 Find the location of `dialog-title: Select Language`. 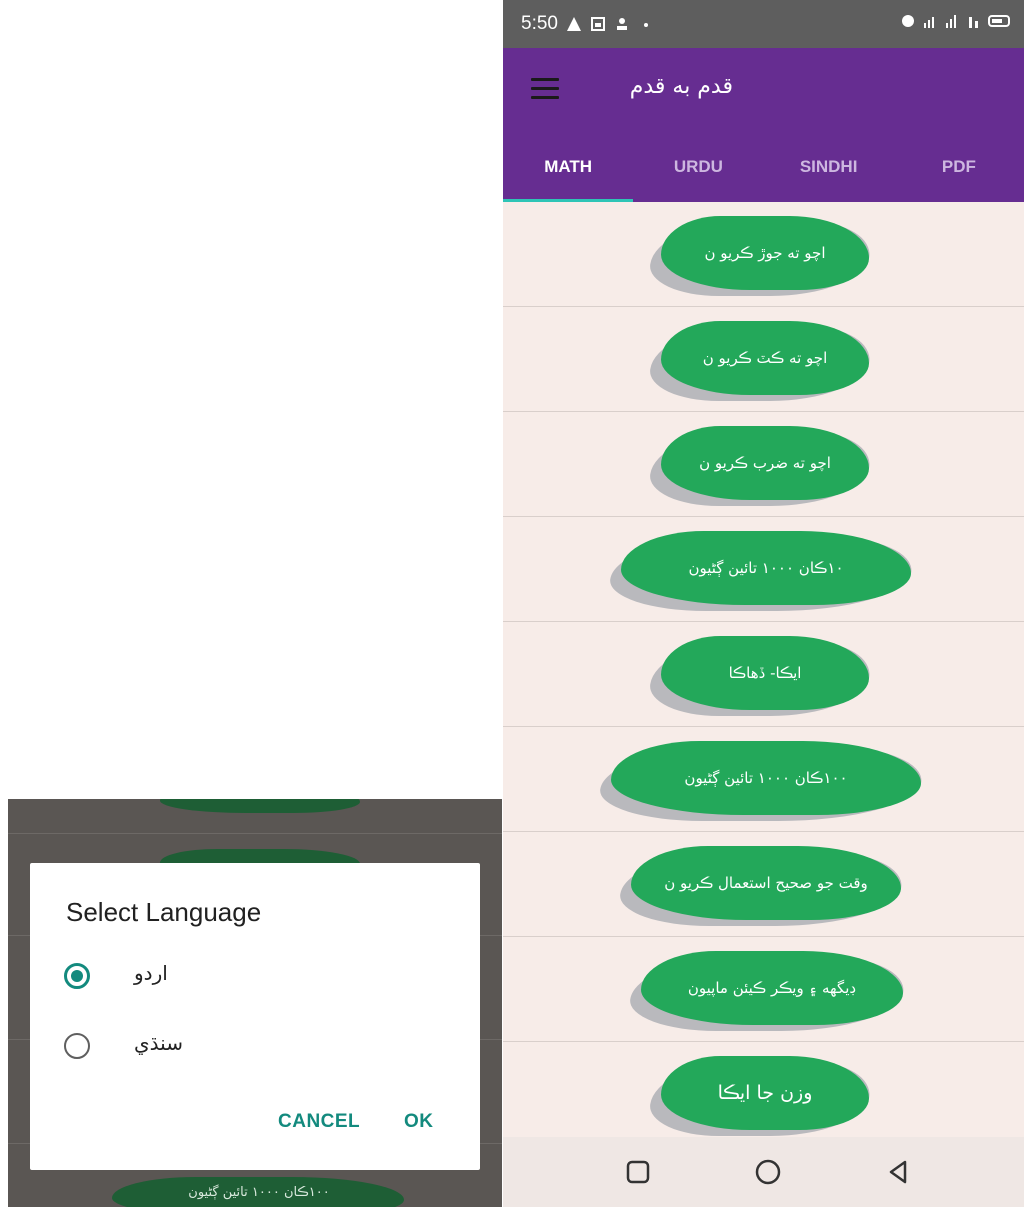

dialog-title: Select Language is located at coordinates (164, 912).